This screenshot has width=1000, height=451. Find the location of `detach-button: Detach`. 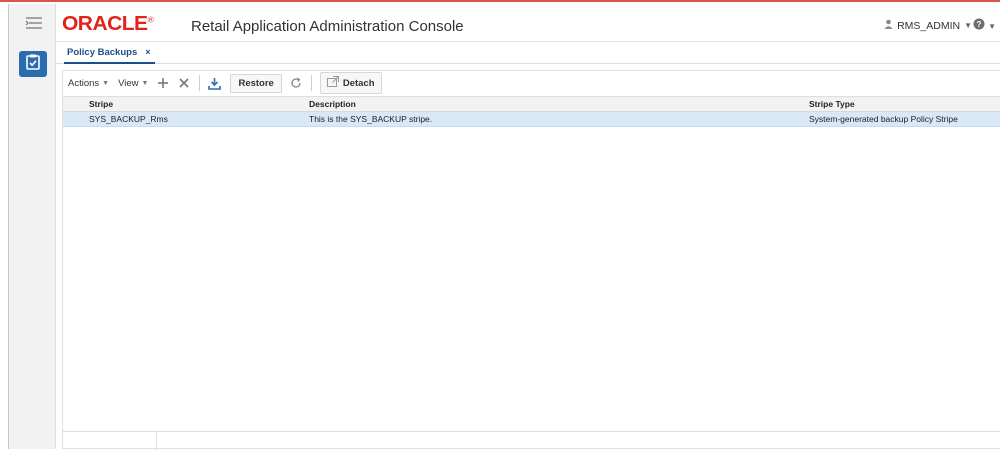

detach-button: Detach is located at coordinates (350, 83).